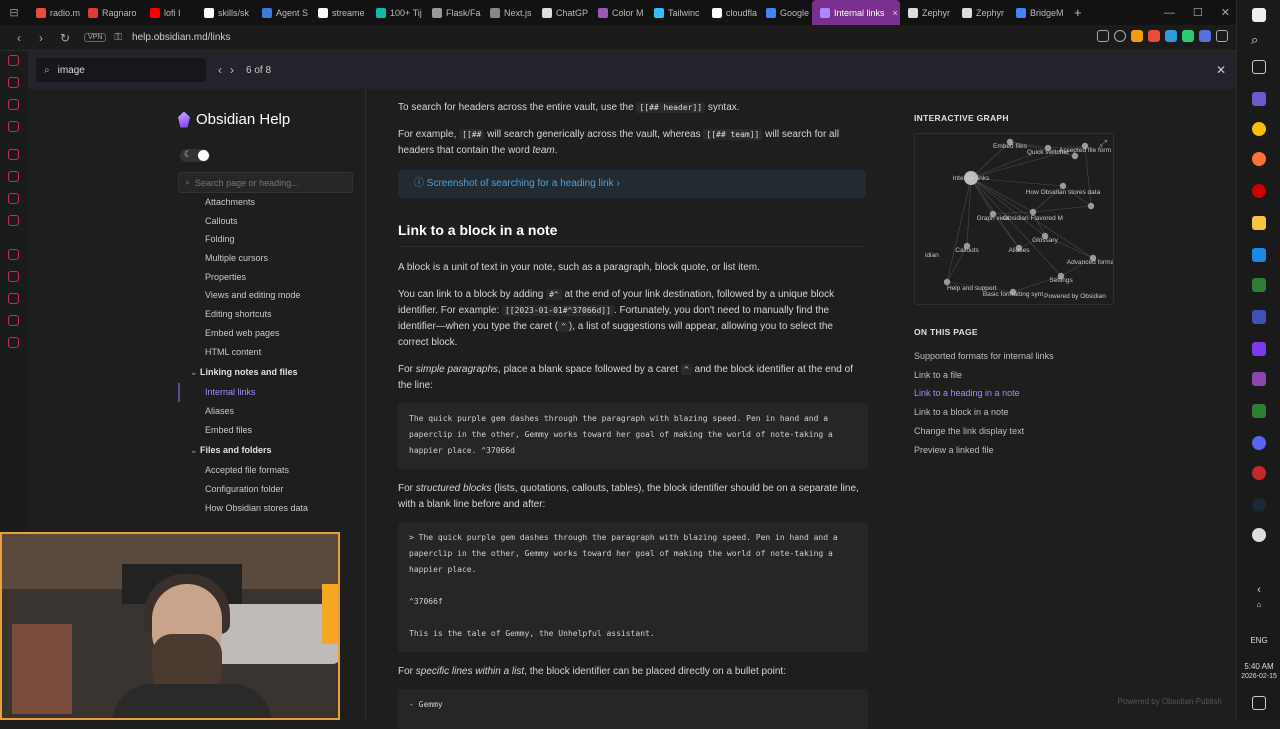 The image size is (1280, 729). What do you see at coordinates (1205, 36) in the screenshot?
I see `profile-icon` at bounding box center [1205, 36].